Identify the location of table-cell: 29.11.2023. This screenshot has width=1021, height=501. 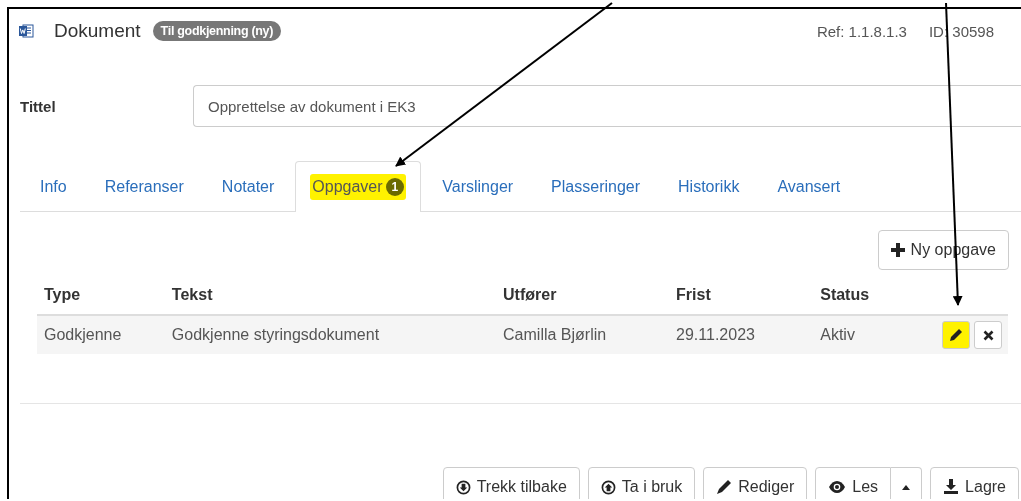
(741, 334).